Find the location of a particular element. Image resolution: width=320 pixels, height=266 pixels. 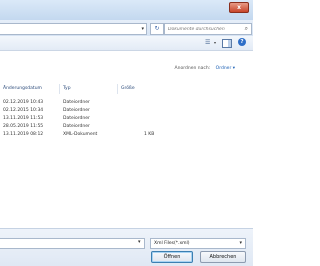

file-row: 13.11.2019 11:53 Dateiordner is located at coordinates (90, 119).